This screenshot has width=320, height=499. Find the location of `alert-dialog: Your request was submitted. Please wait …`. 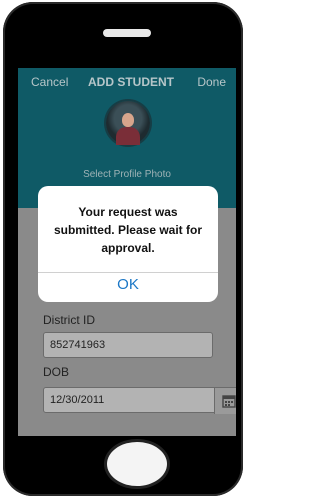

alert-dialog: Your request was submitted. Please wait … is located at coordinates (128, 244).